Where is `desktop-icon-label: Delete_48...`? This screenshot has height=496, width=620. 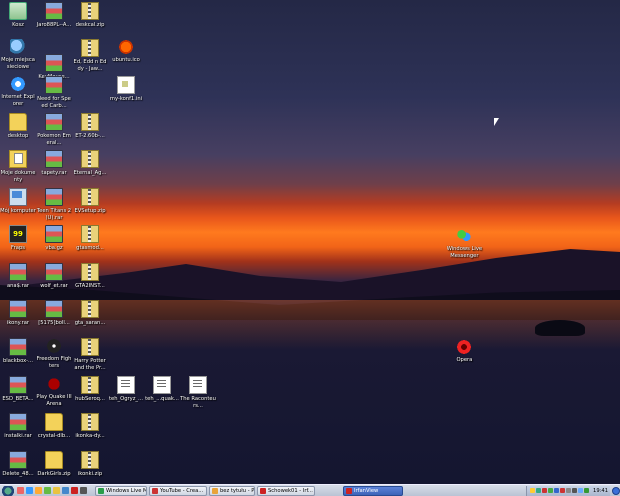 desktop-icon-label: Delete_48... is located at coordinates (18, 474).